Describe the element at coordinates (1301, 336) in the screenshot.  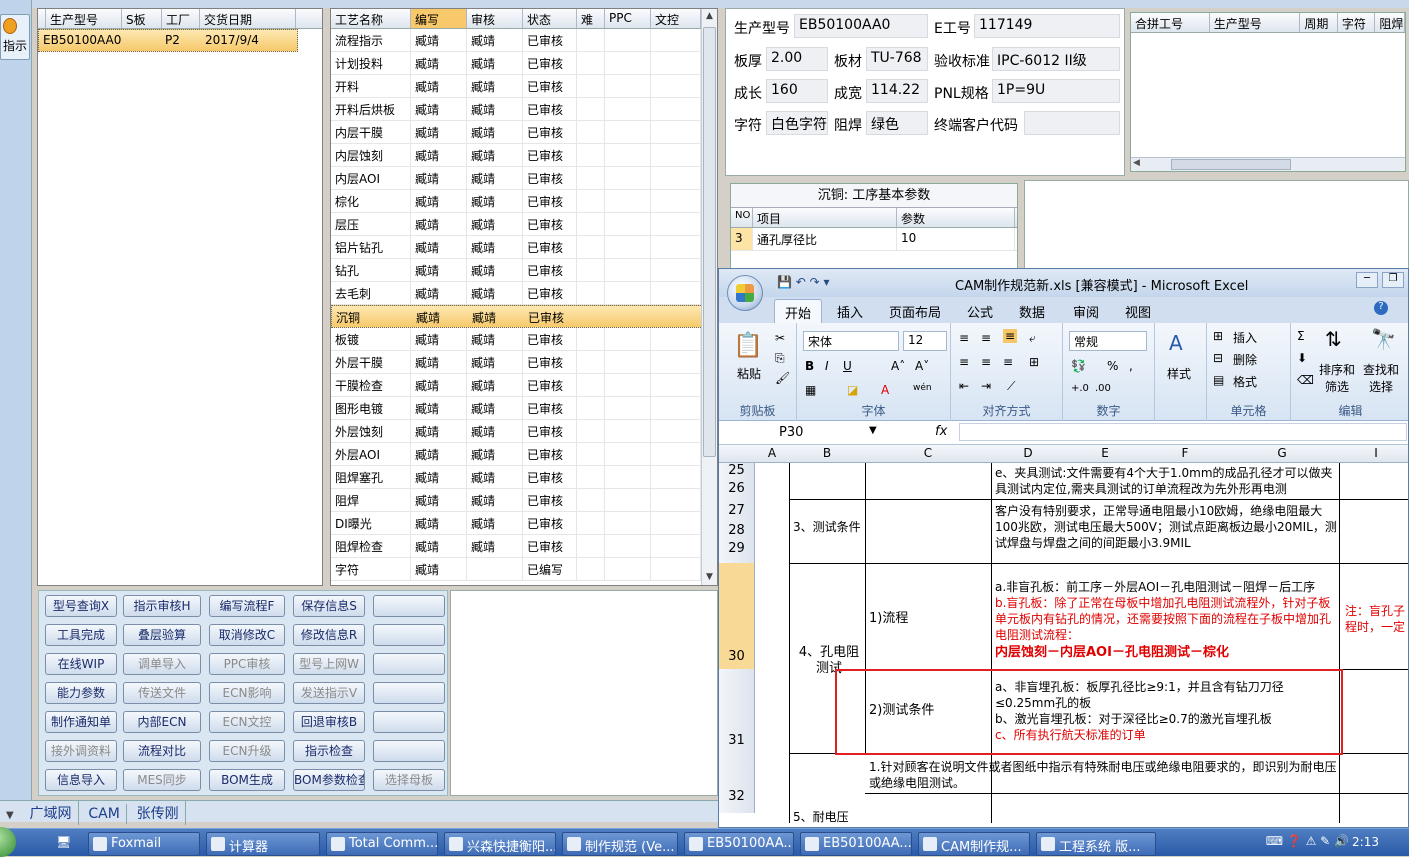
I see `autosum-icon: Σ` at that location.